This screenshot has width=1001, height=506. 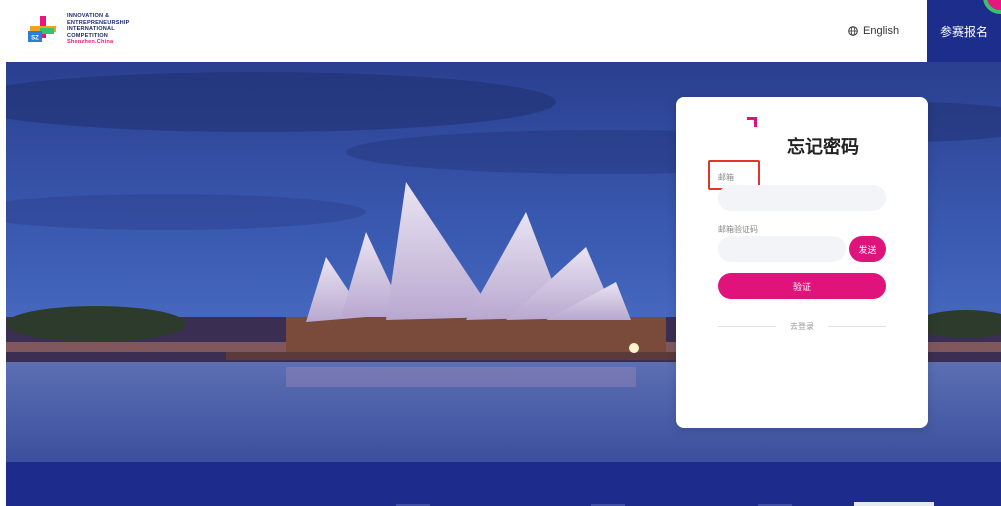 What do you see at coordinates (42, 29) in the screenshot?
I see `logo-emblem-icon: SZ` at bounding box center [42, 29].